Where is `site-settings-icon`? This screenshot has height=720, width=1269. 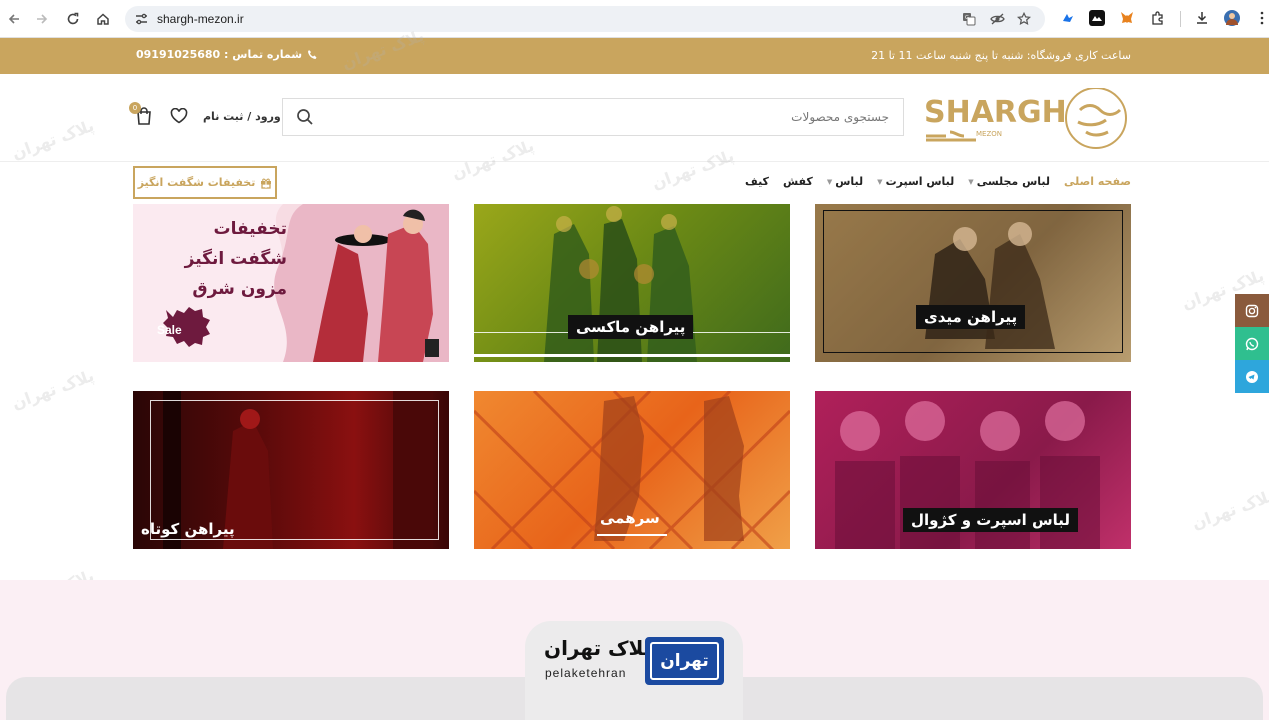
site-settings-icon is located at coordinates (141, 19).